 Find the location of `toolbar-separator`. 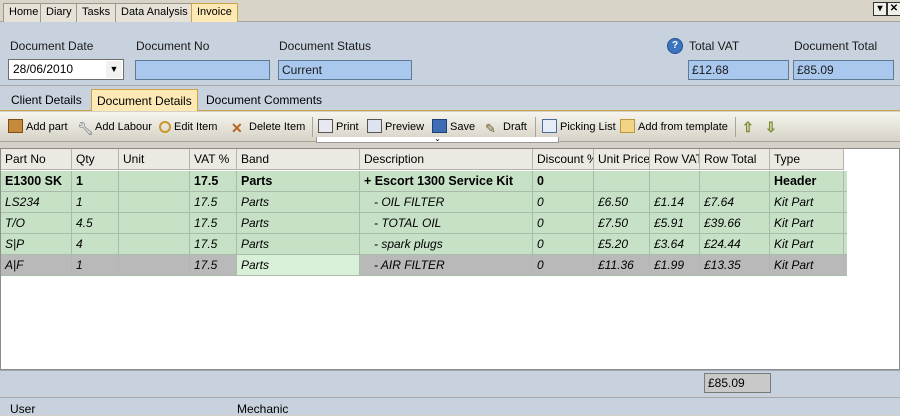

toolbar-separator is located at coordinates (312, 127).